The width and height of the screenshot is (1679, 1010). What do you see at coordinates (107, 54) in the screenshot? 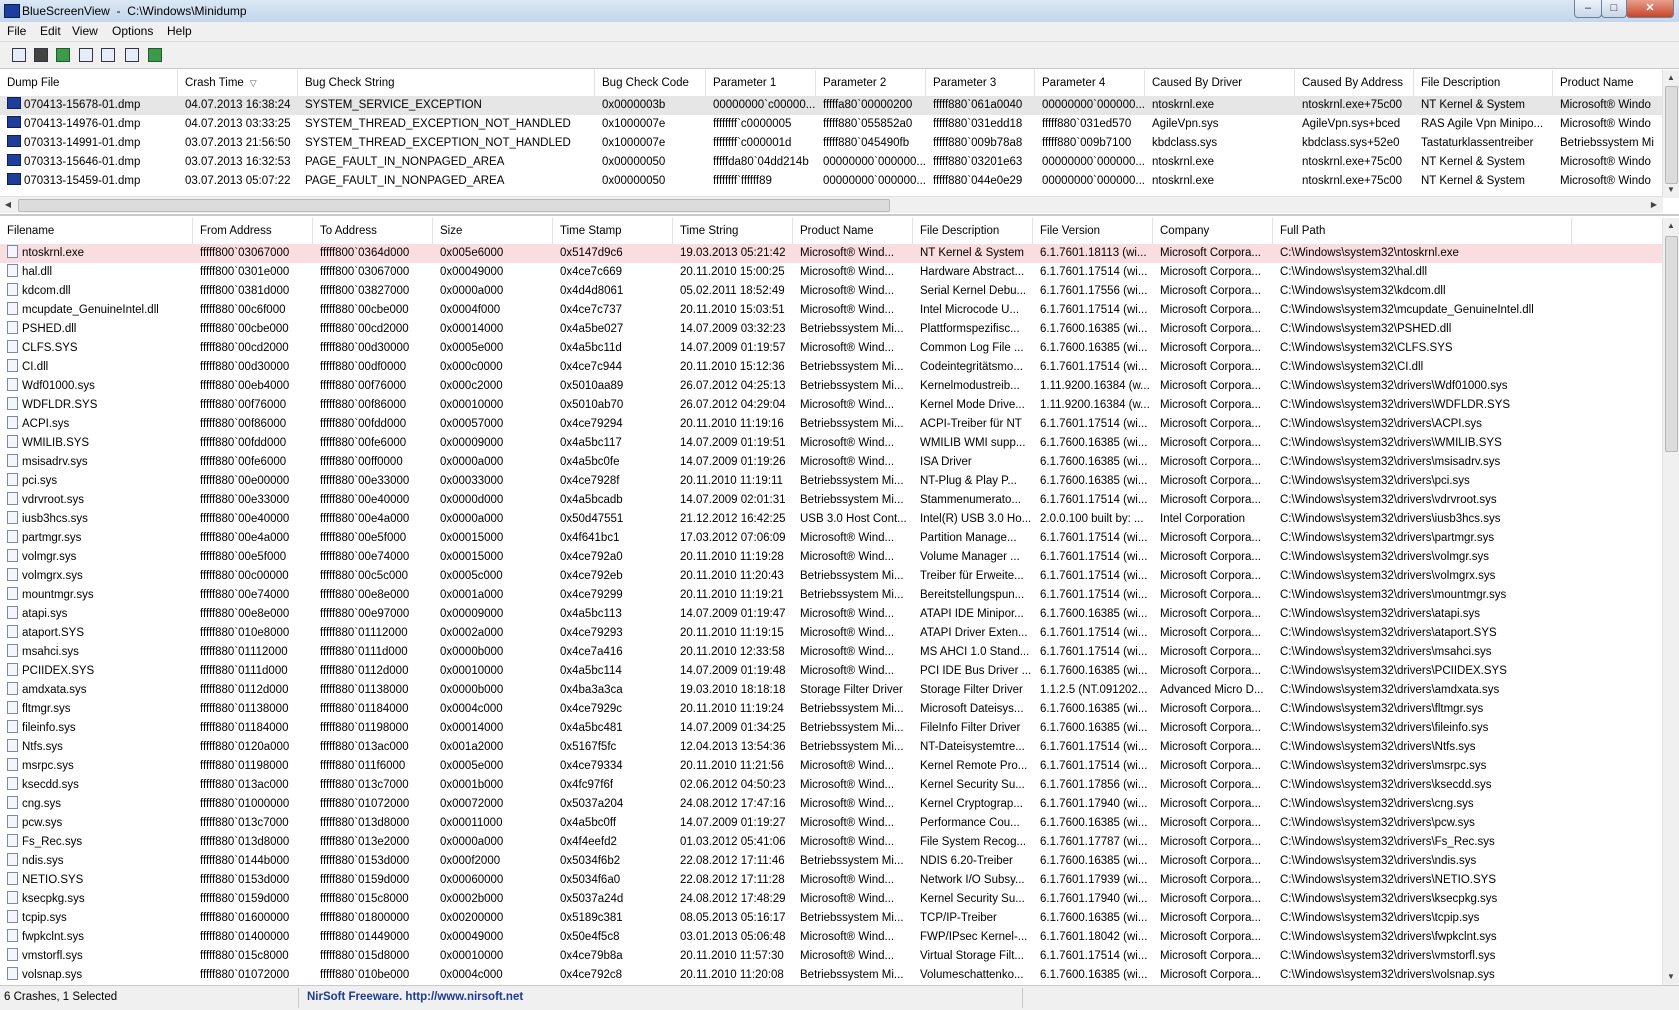
I see `advanced-options-icon` at bounding box center [107, 54].